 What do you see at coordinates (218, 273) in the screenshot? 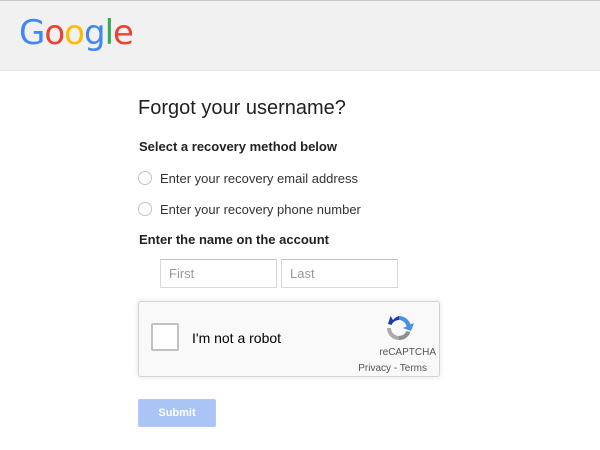
I see `first-name-input` at bounding box center [218, 273].